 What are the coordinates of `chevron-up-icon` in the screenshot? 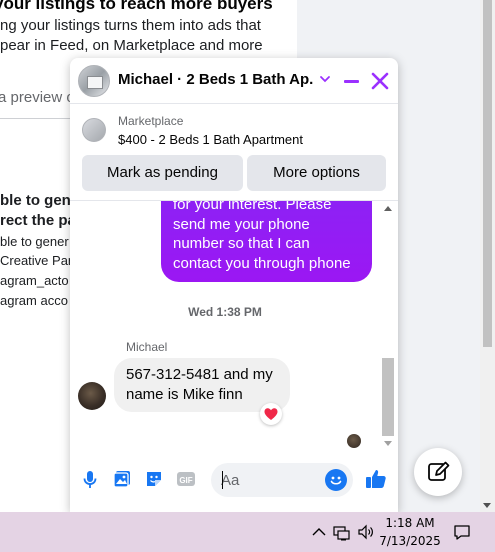 It's located at (319, 532).